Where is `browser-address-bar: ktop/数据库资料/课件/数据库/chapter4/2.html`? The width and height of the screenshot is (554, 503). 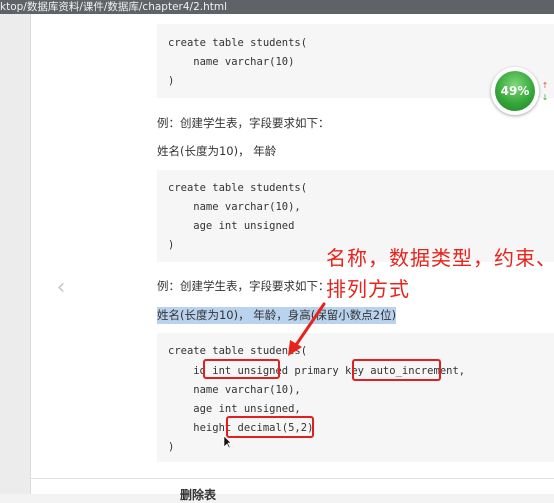
browser-address-bar: ktop/数据库资料/课件/数据库/chapter4/2.html is located at coordinates (277, 7).